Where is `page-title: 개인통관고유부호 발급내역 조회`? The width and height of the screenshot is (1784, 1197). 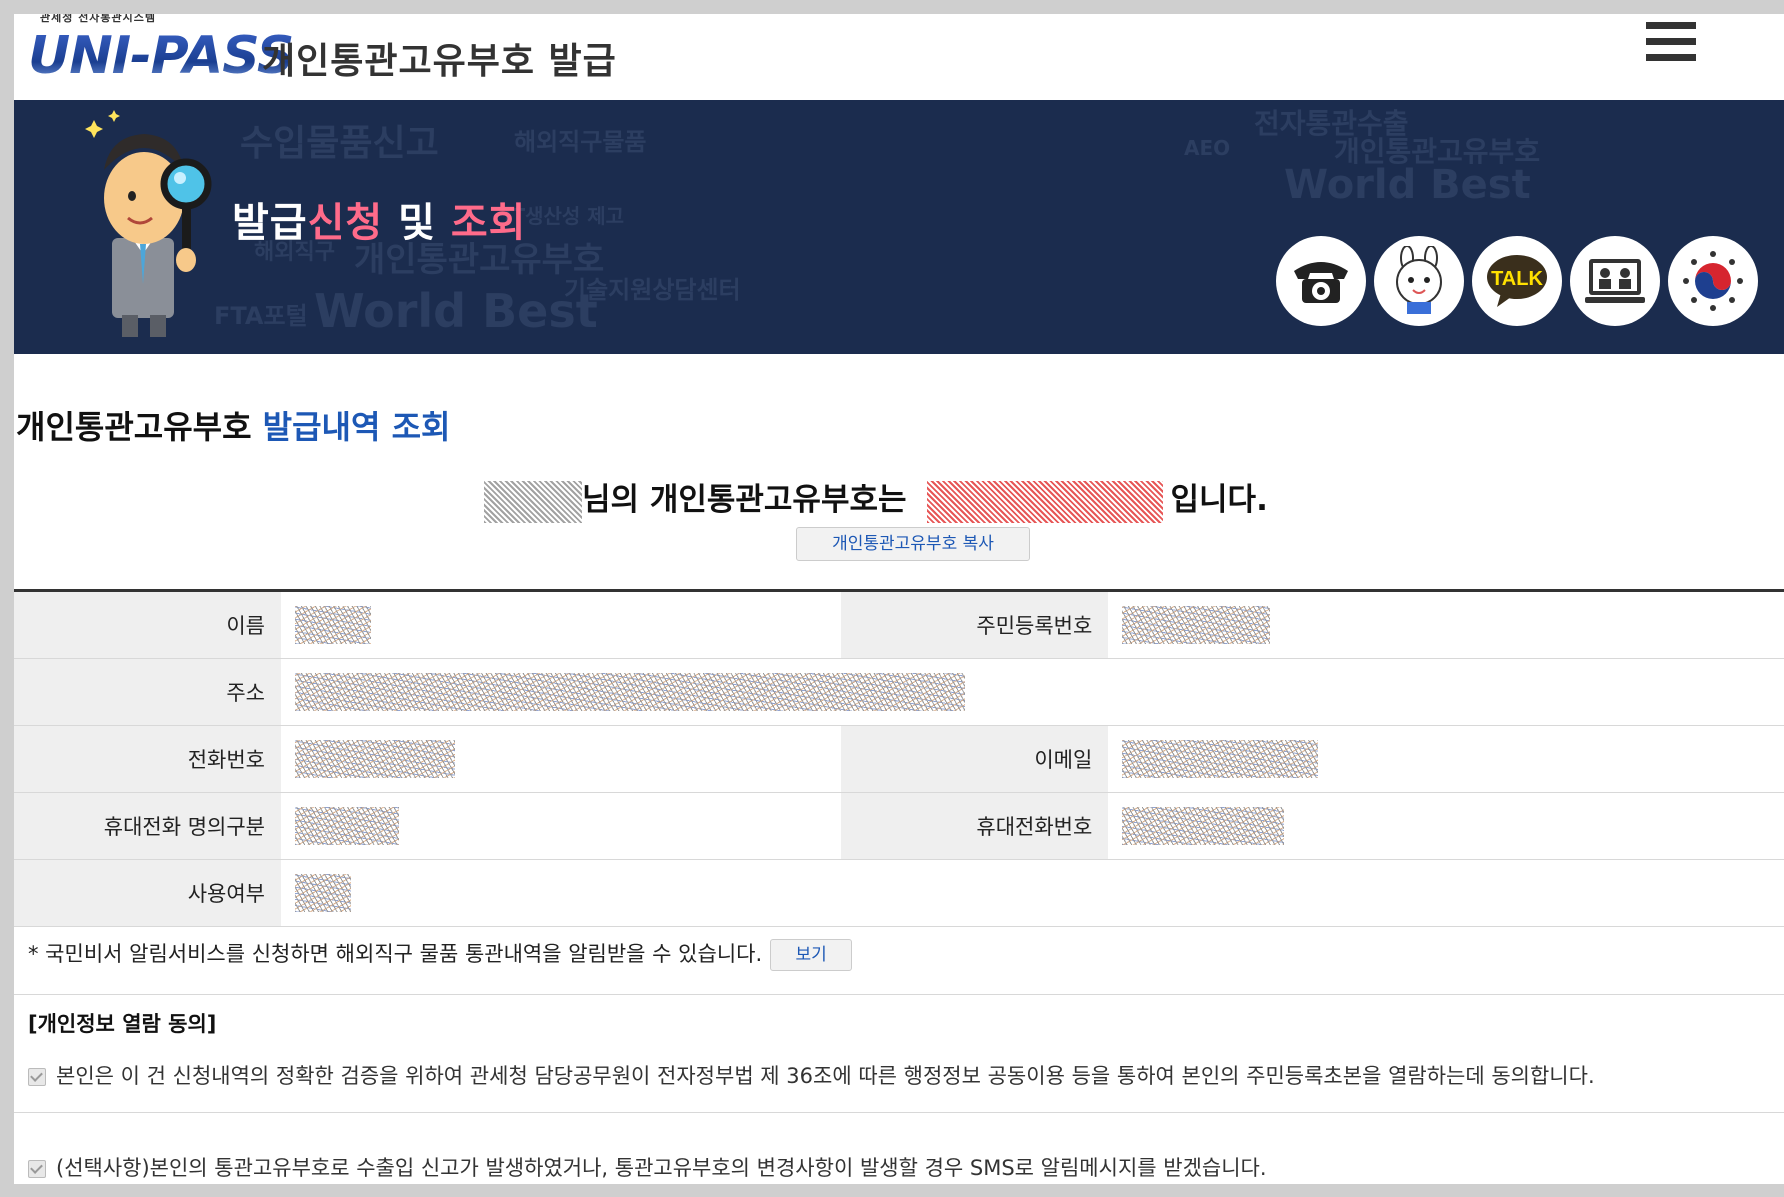
page-title: 개인통관고유부호 발급내역 조회 is located at coordinates (233, 427).